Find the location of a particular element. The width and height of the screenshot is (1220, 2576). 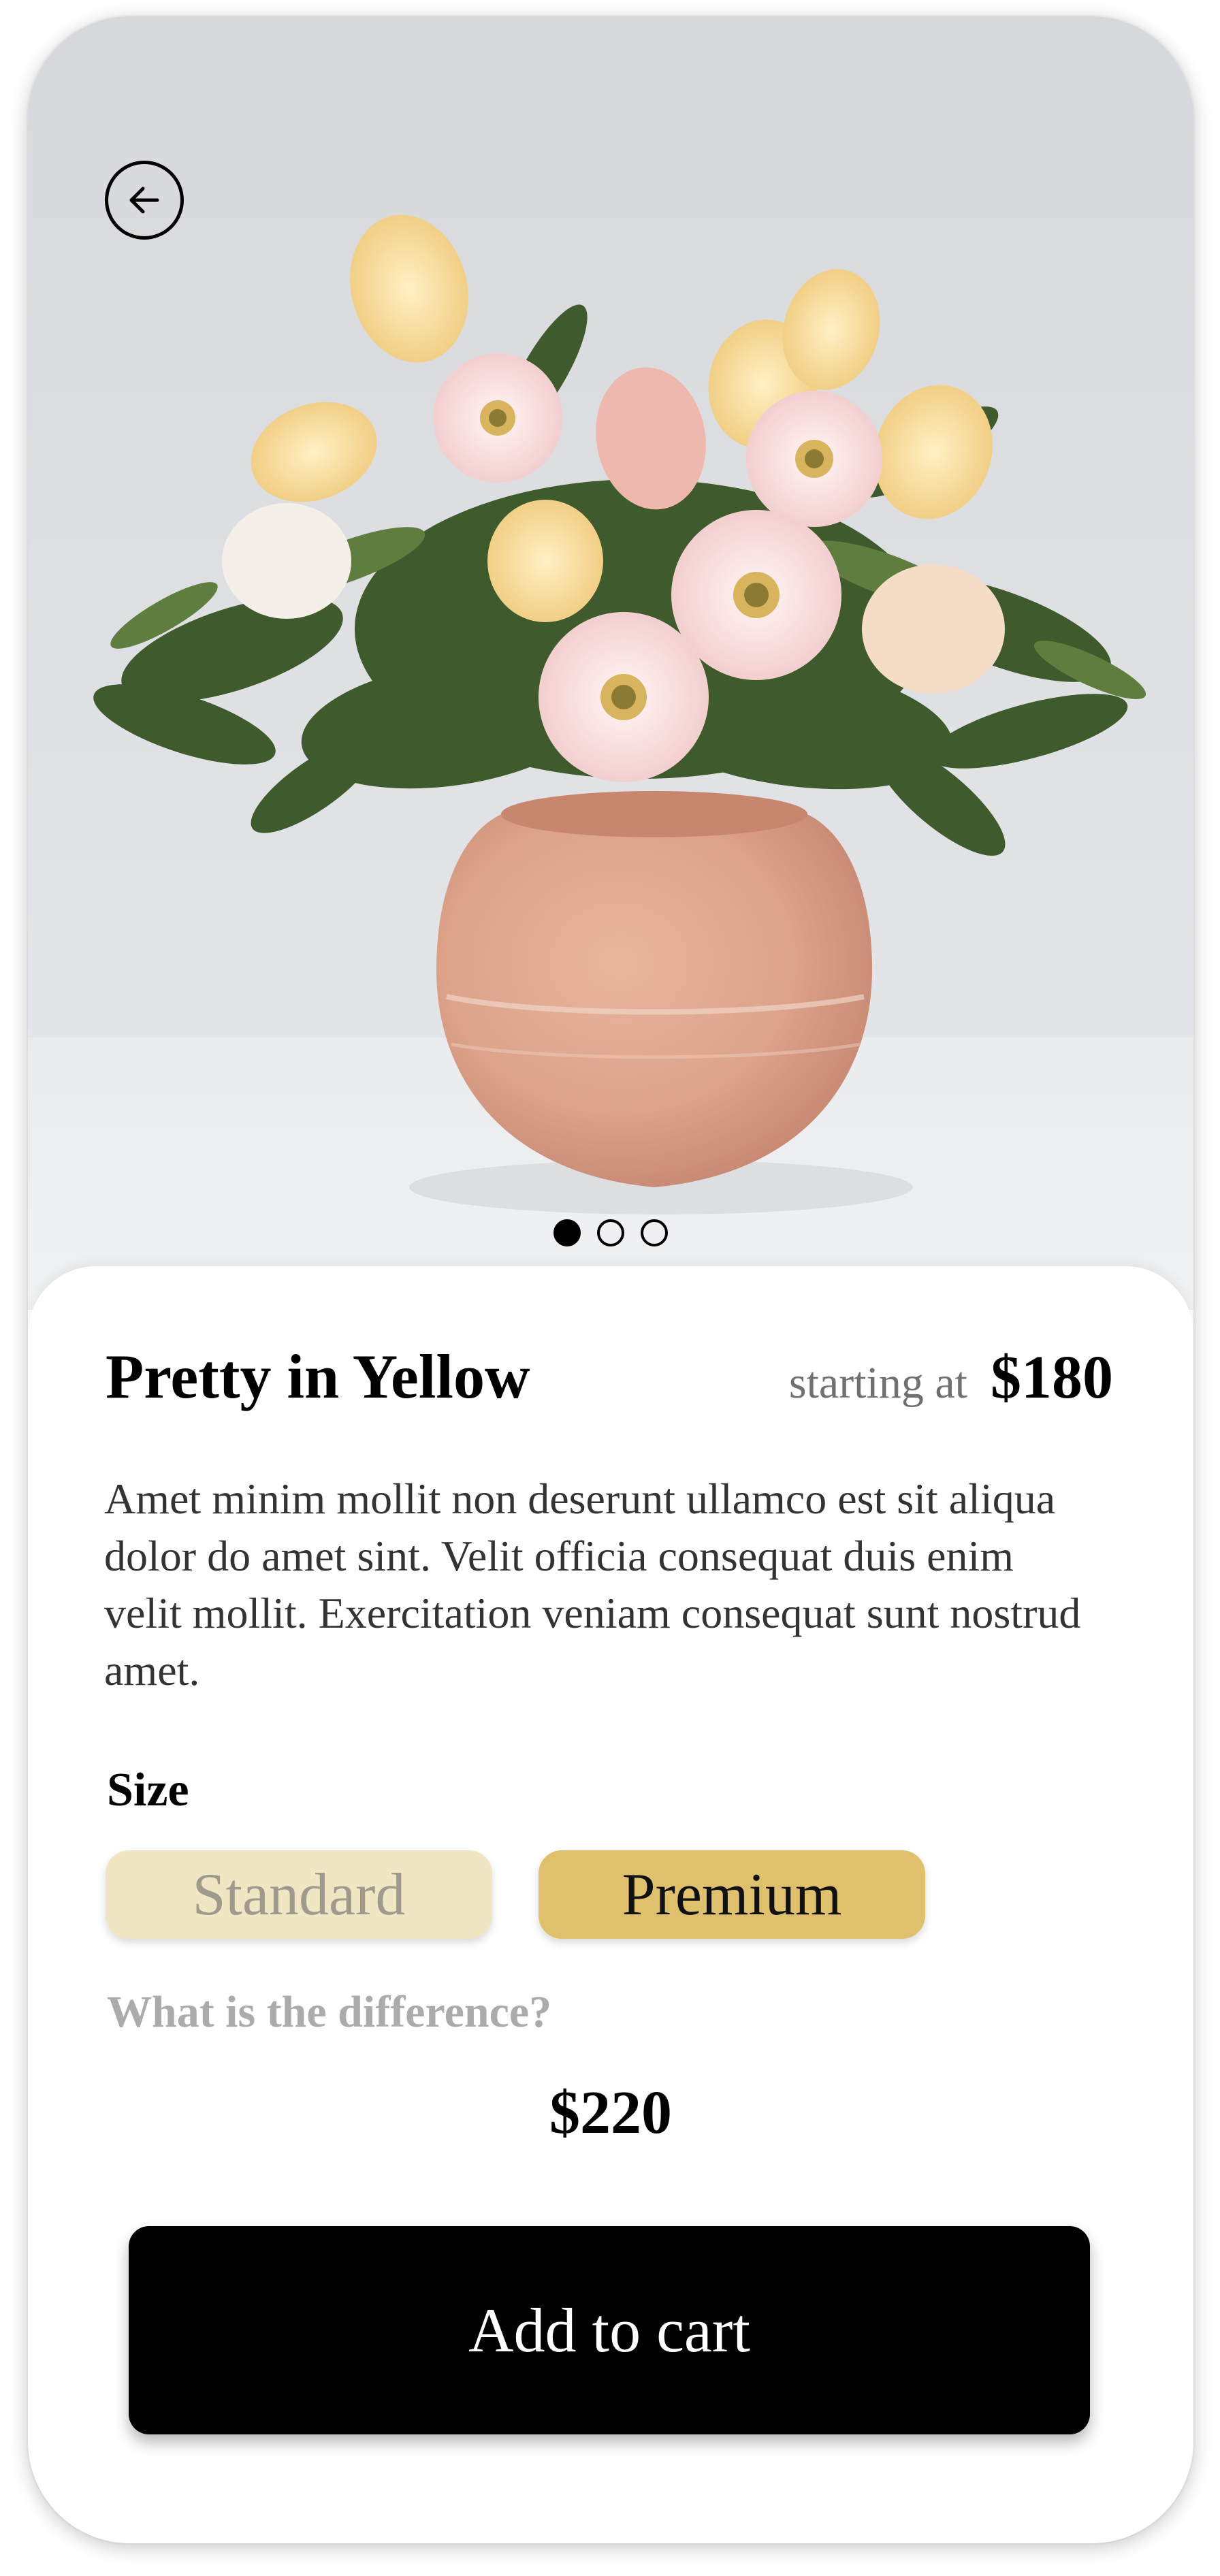

size-difference-link: What is the difference? is located at coordinates (329, 2012).